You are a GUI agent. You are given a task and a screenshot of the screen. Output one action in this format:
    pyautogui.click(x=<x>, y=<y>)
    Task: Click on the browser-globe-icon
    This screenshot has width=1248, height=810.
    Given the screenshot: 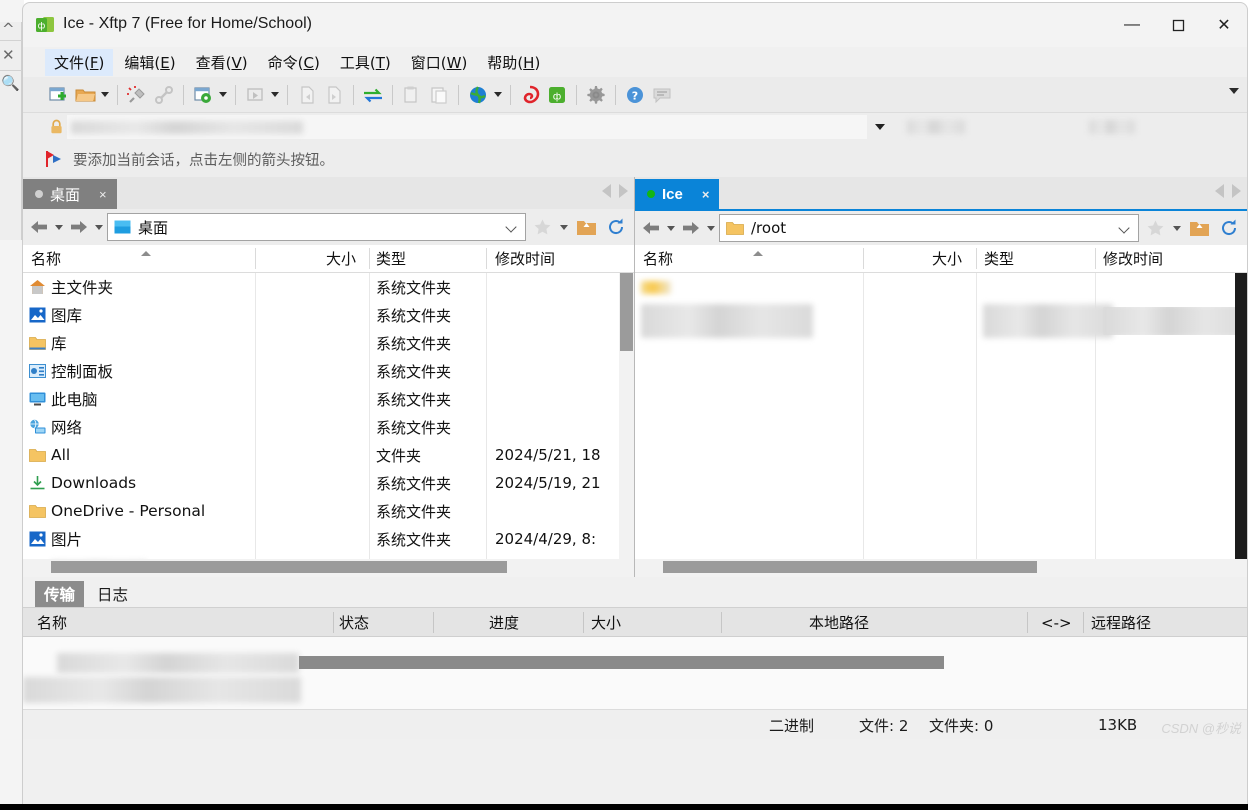 What is the action you would take?
    pyautogui.click(x=478, y=95)
    